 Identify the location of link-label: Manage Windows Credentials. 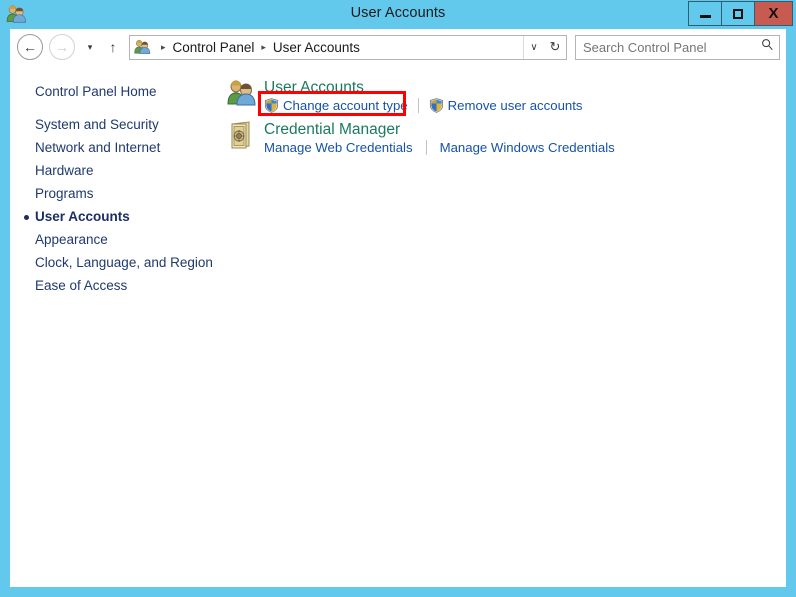
(527, 147).